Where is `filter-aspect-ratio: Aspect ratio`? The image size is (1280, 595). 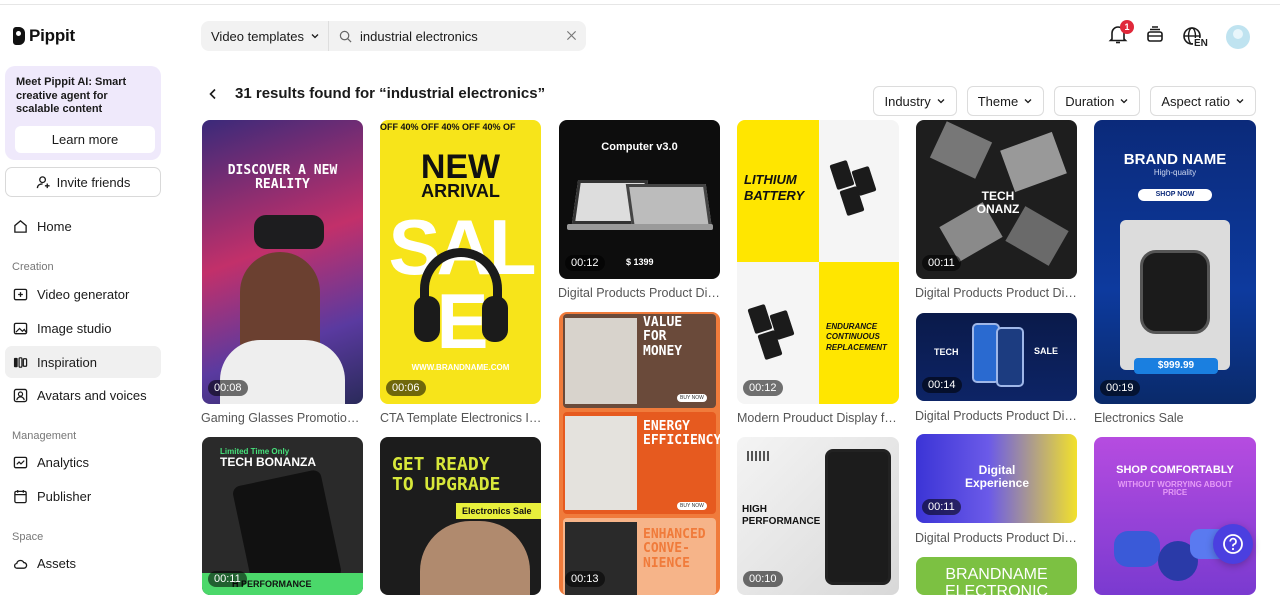 filter-aspect-ratio: Aspect ratio is located at coordinates (1203, 101).